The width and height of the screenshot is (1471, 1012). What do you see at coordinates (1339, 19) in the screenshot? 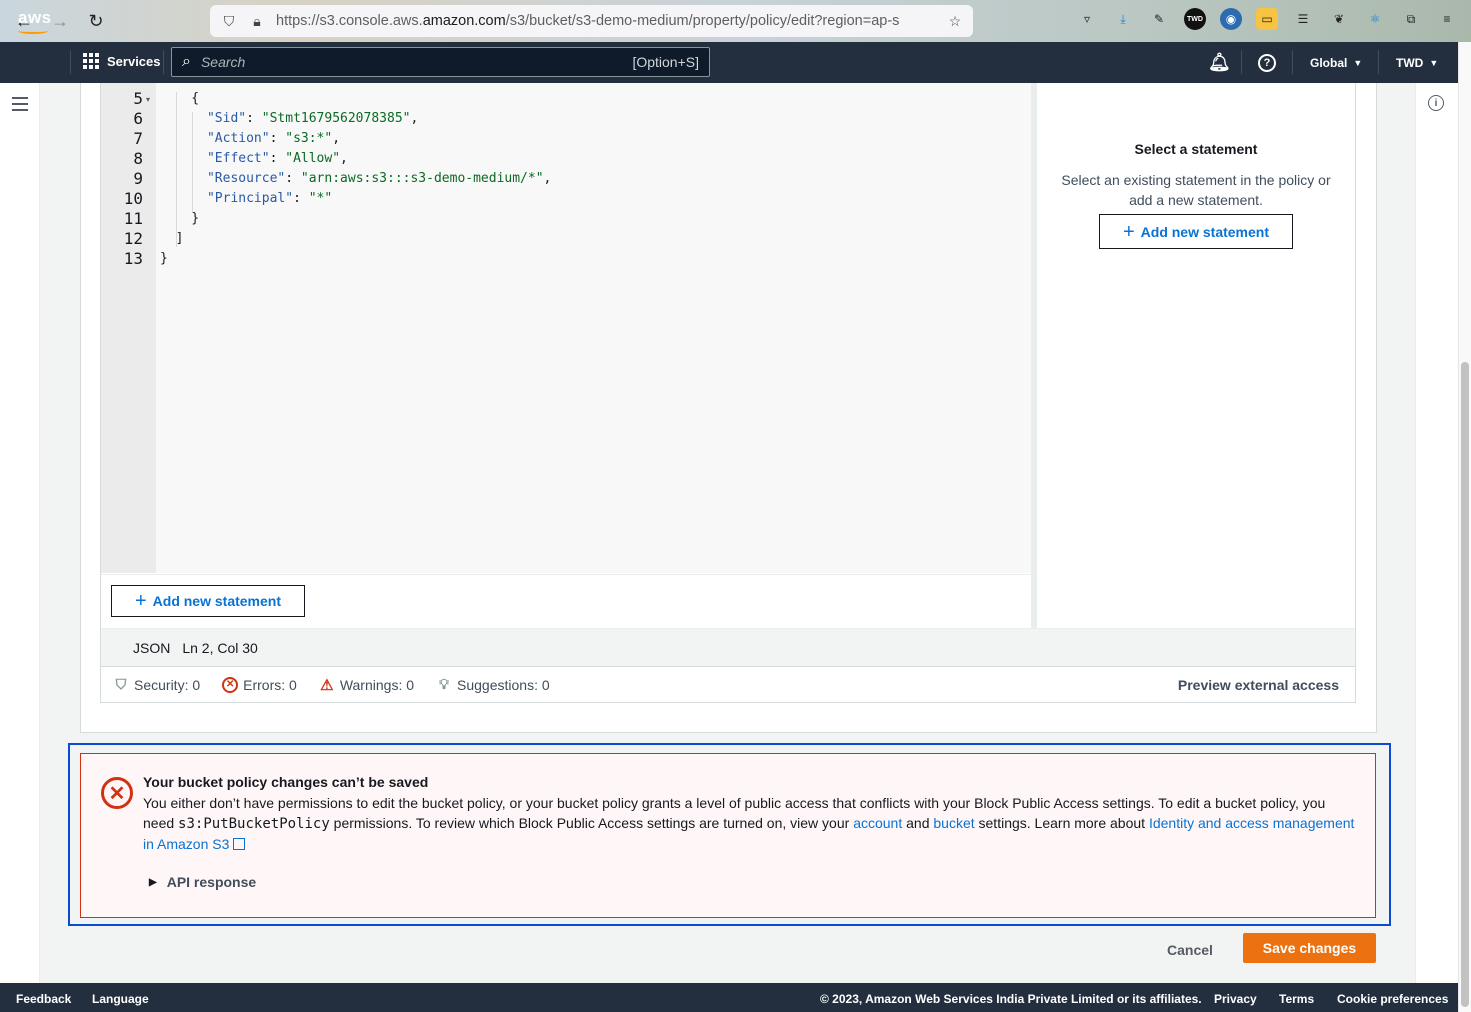
I see `feather-icon: ❦` at bounding box center [1339, 19].